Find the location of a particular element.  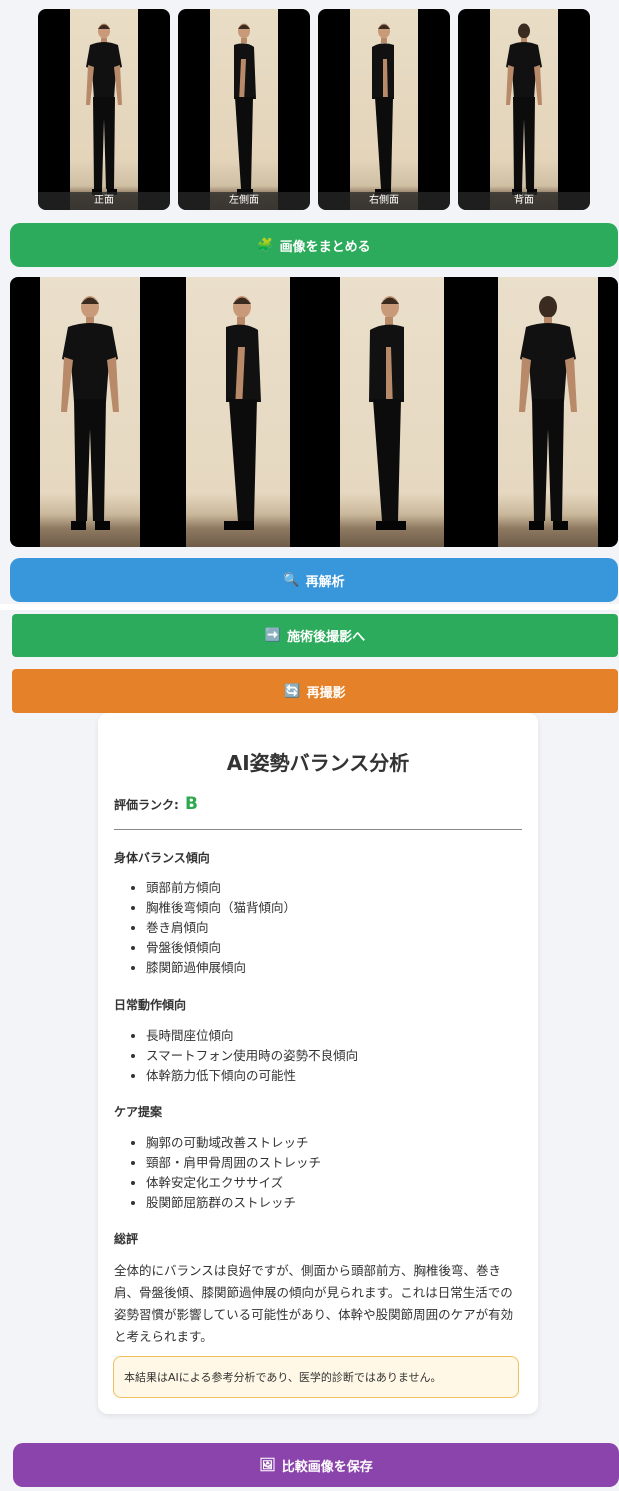

go-after-treatment-label: 施術後撮影へ is located at coordinates (326, 637).